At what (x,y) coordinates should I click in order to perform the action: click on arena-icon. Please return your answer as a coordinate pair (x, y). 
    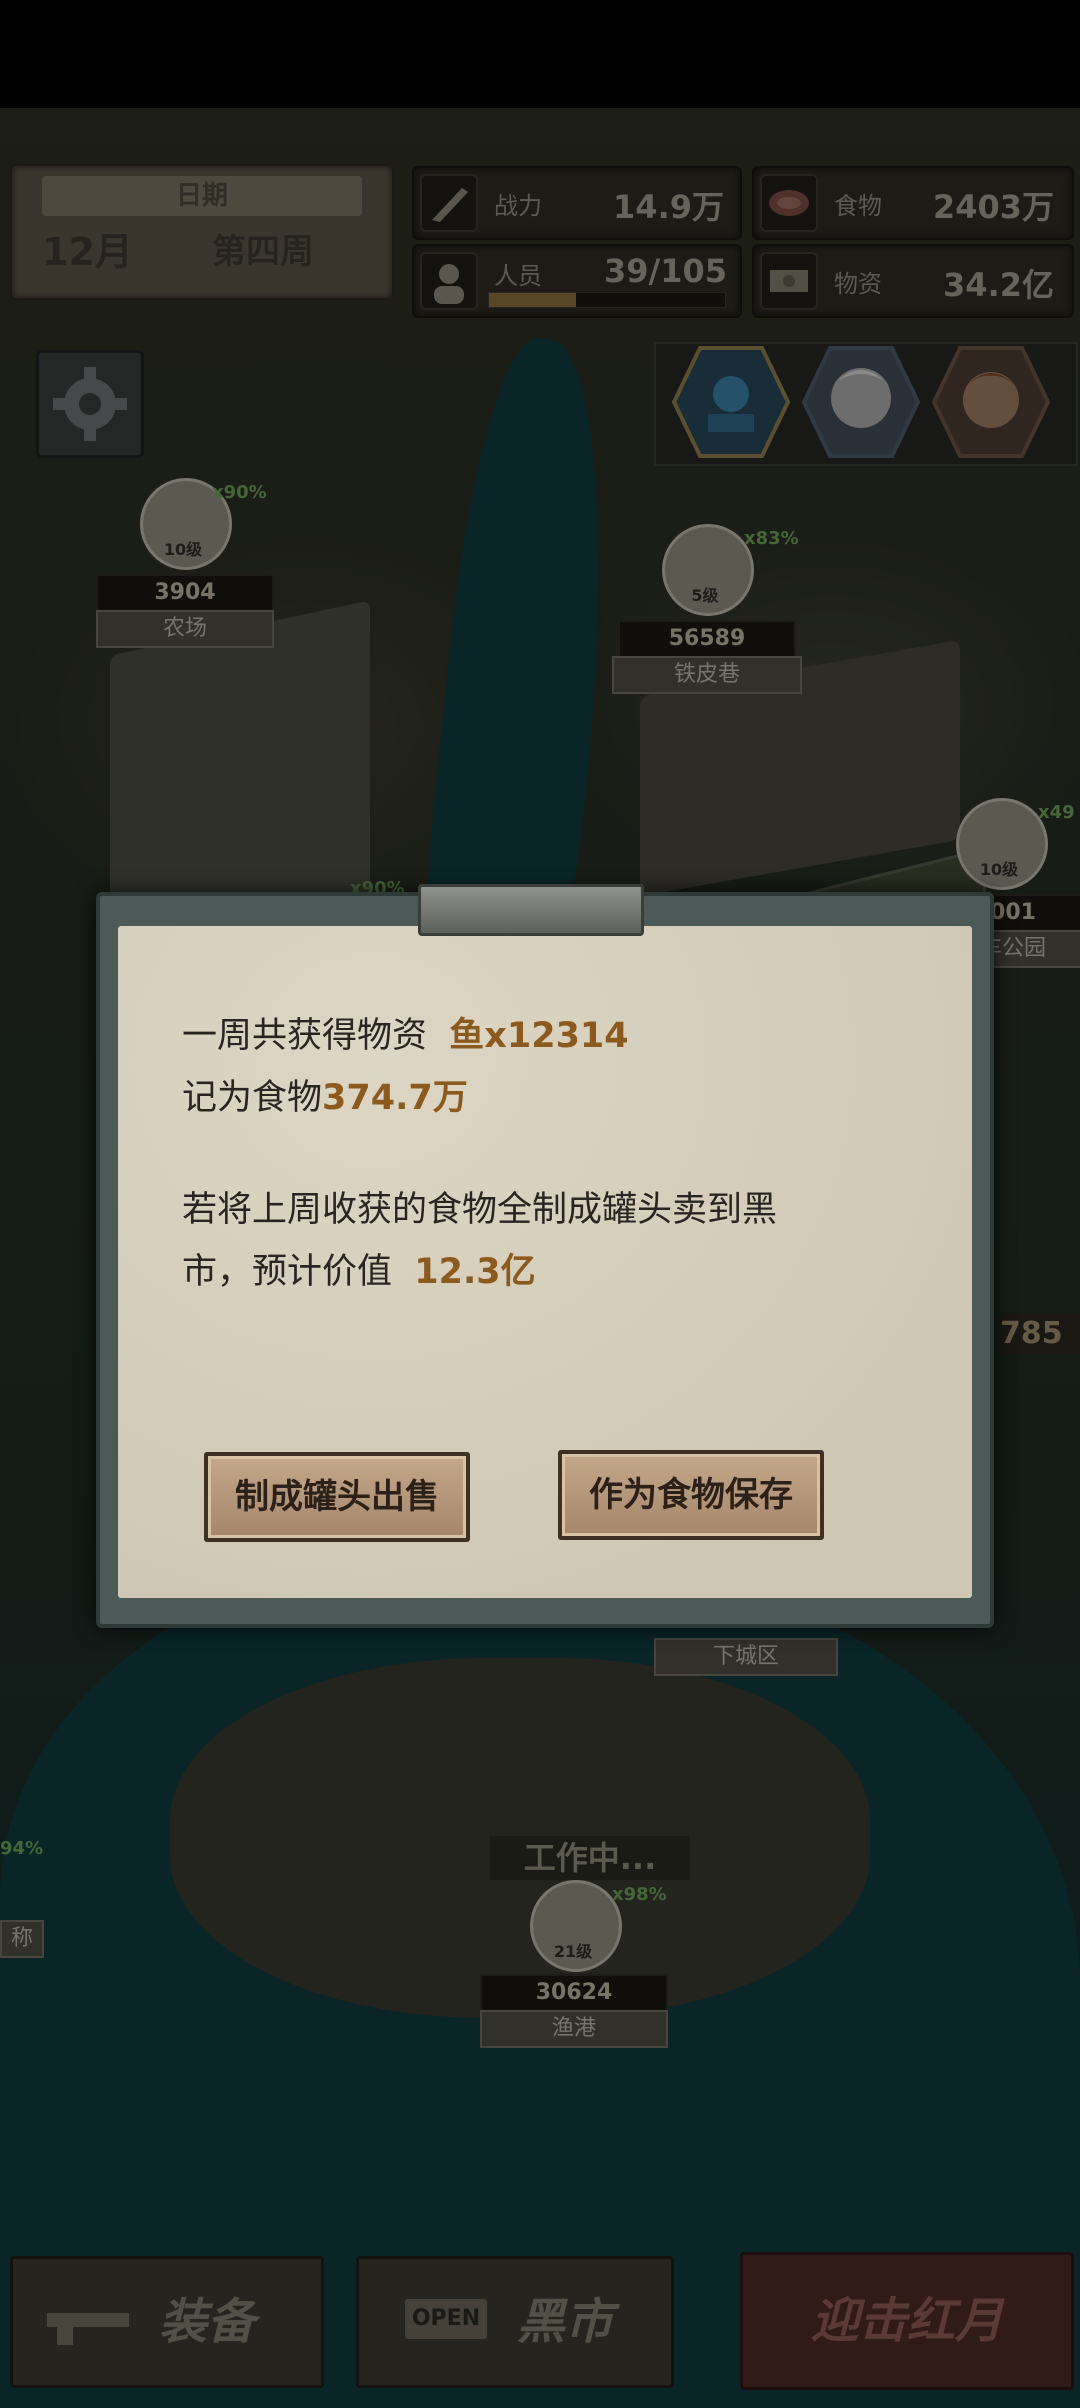
    Looking at the image, I should click on (731, 402).